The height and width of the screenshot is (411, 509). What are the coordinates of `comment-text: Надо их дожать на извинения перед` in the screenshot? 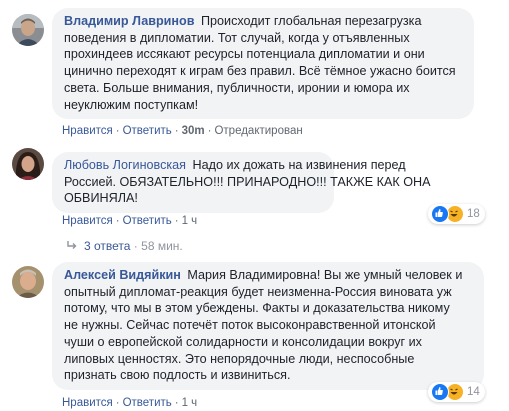 It's located at (299, 165).